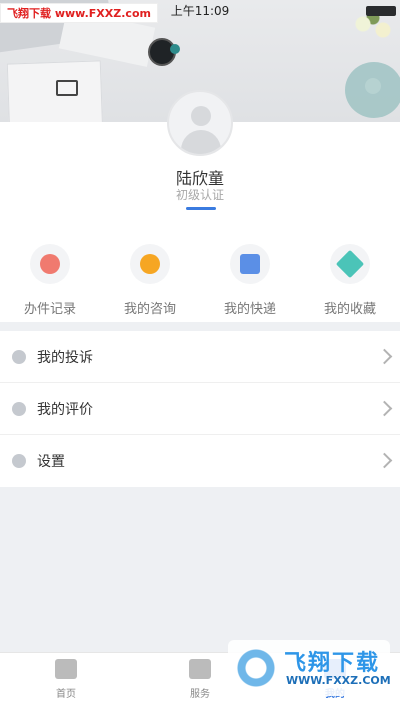  What do you see at coordinates (19, 461) in the screenshot?
I see `gear-icon` at bounding box center [19, 461].